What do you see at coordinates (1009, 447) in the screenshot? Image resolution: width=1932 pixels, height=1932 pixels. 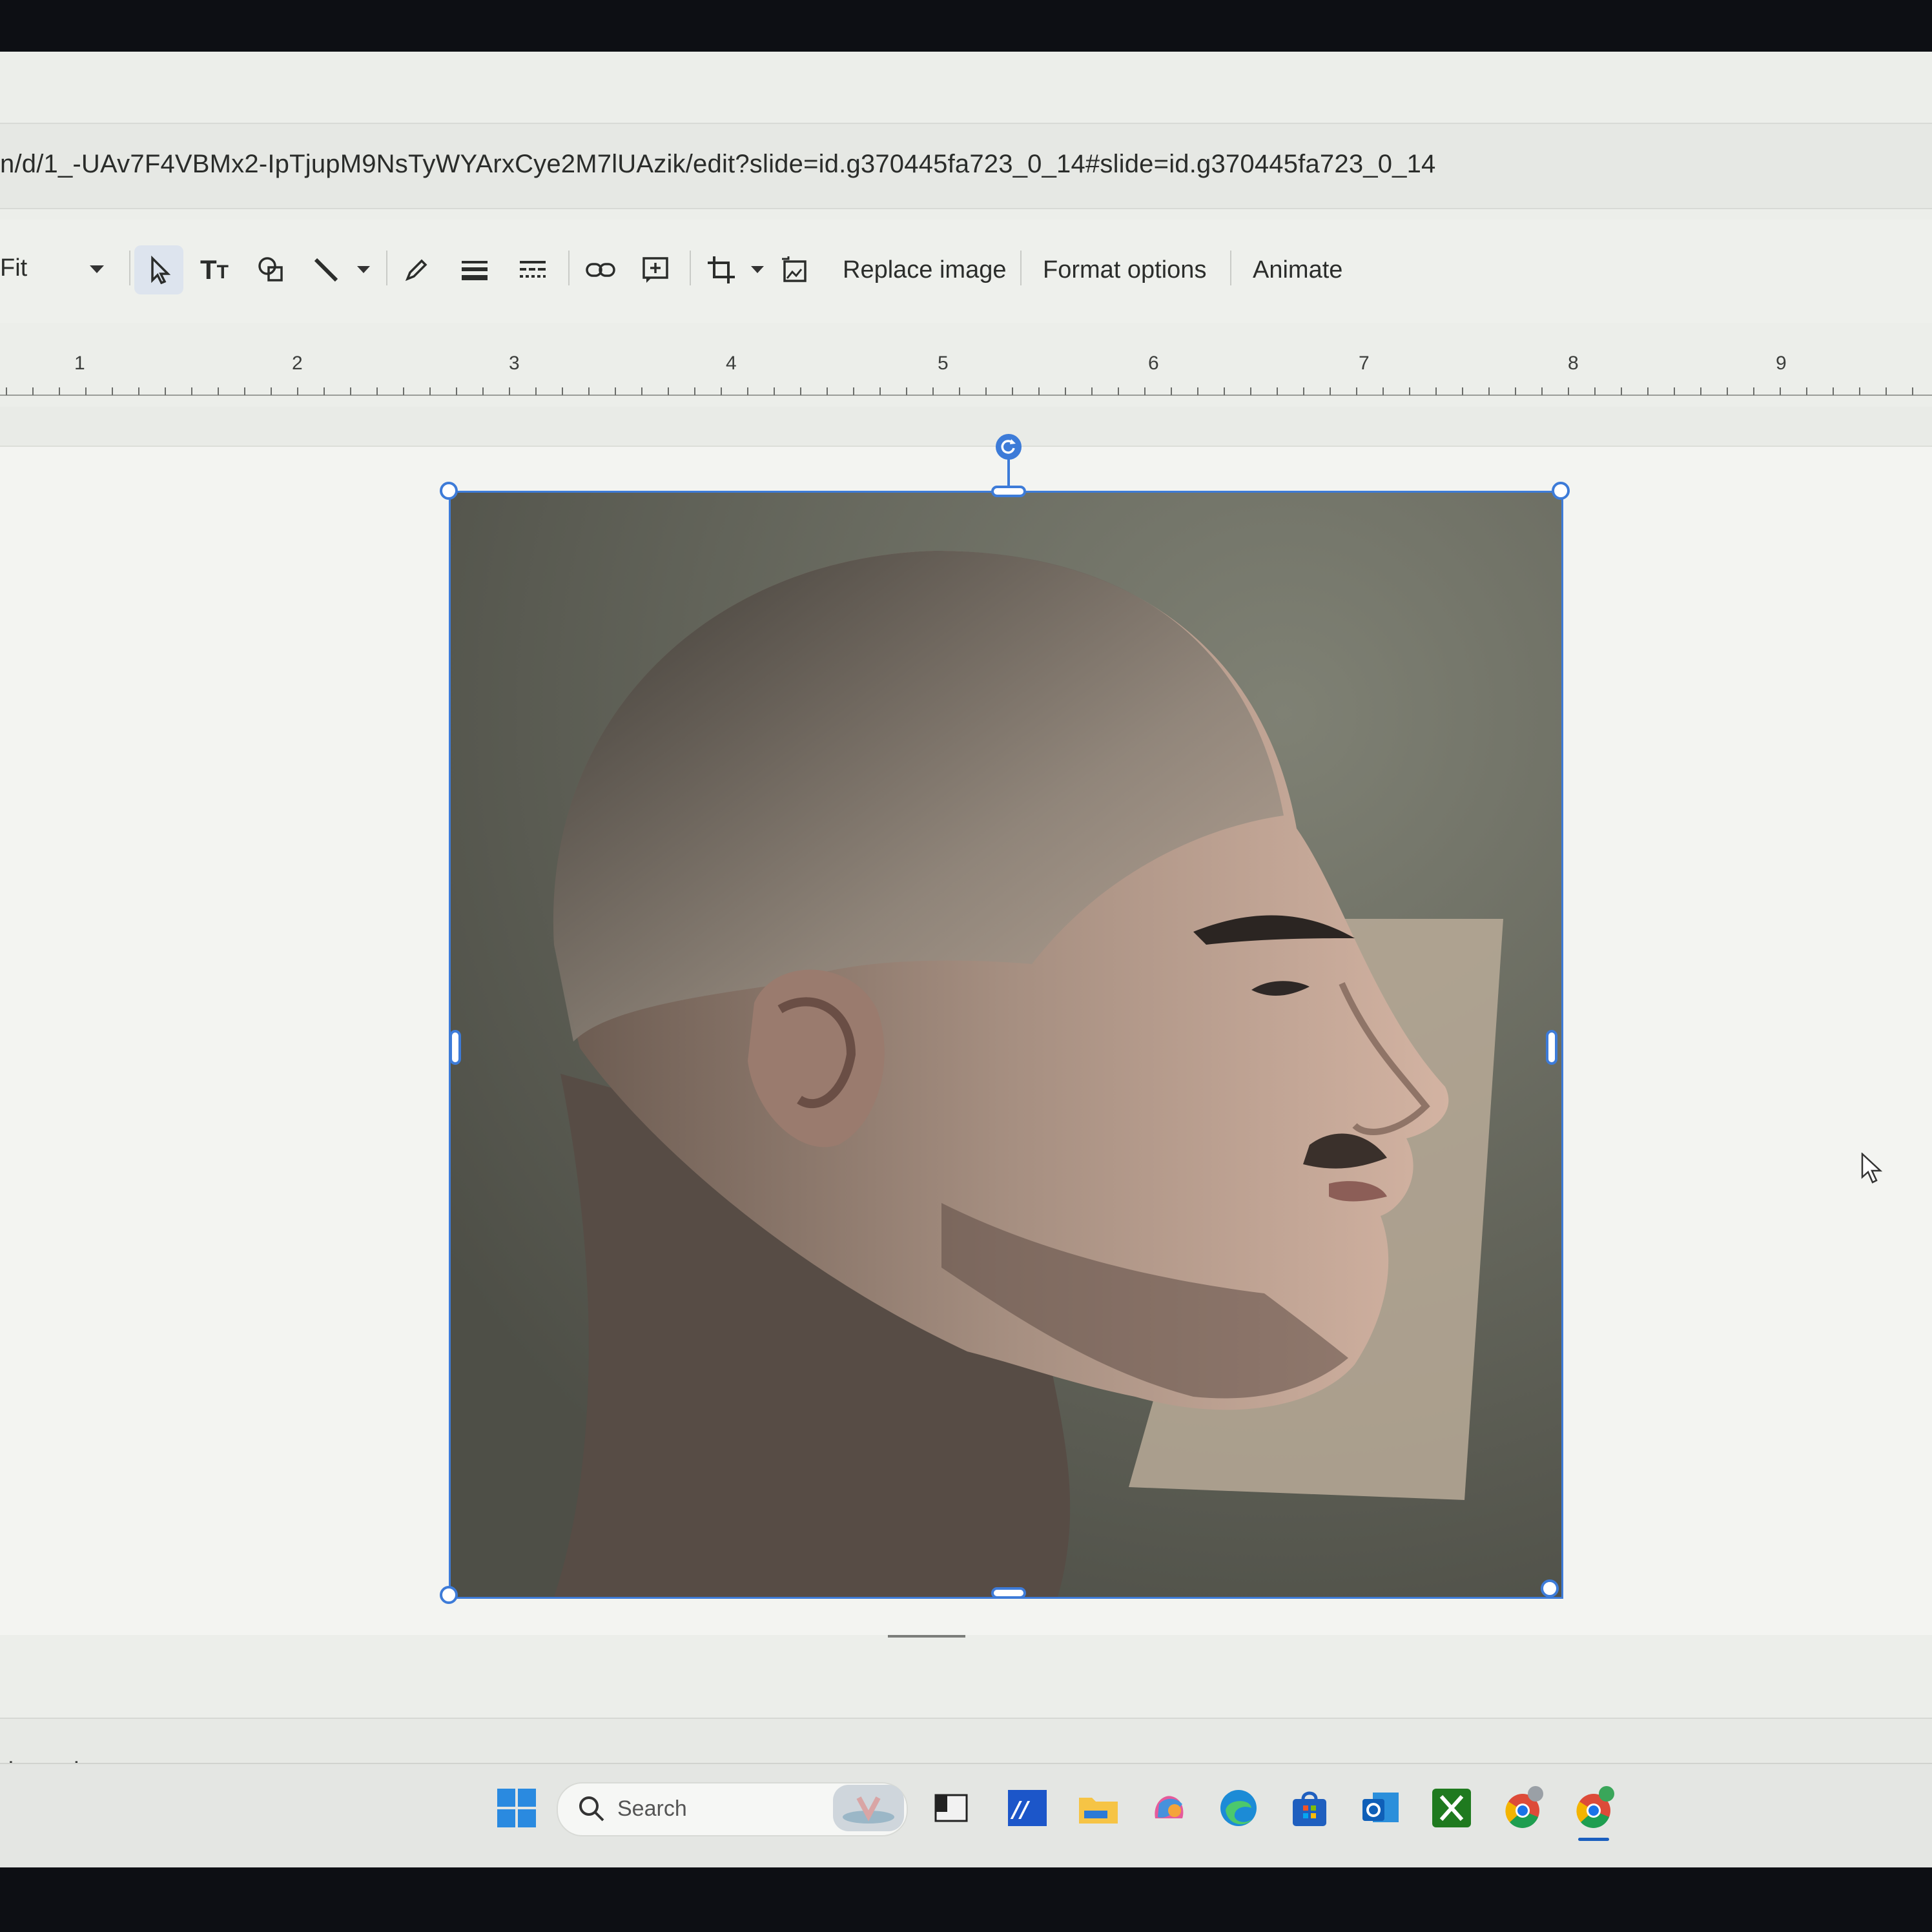 I see `rotate-handle-icon` at bounding box center [1009, 447].